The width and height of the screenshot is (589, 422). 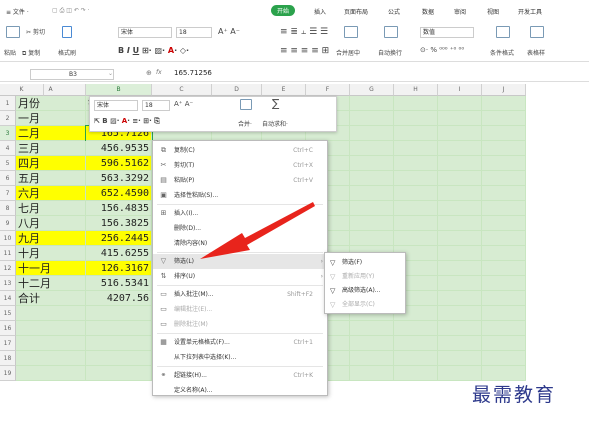 I want to click on watermark-logo: 最需教育, so click(x=514, y=395).